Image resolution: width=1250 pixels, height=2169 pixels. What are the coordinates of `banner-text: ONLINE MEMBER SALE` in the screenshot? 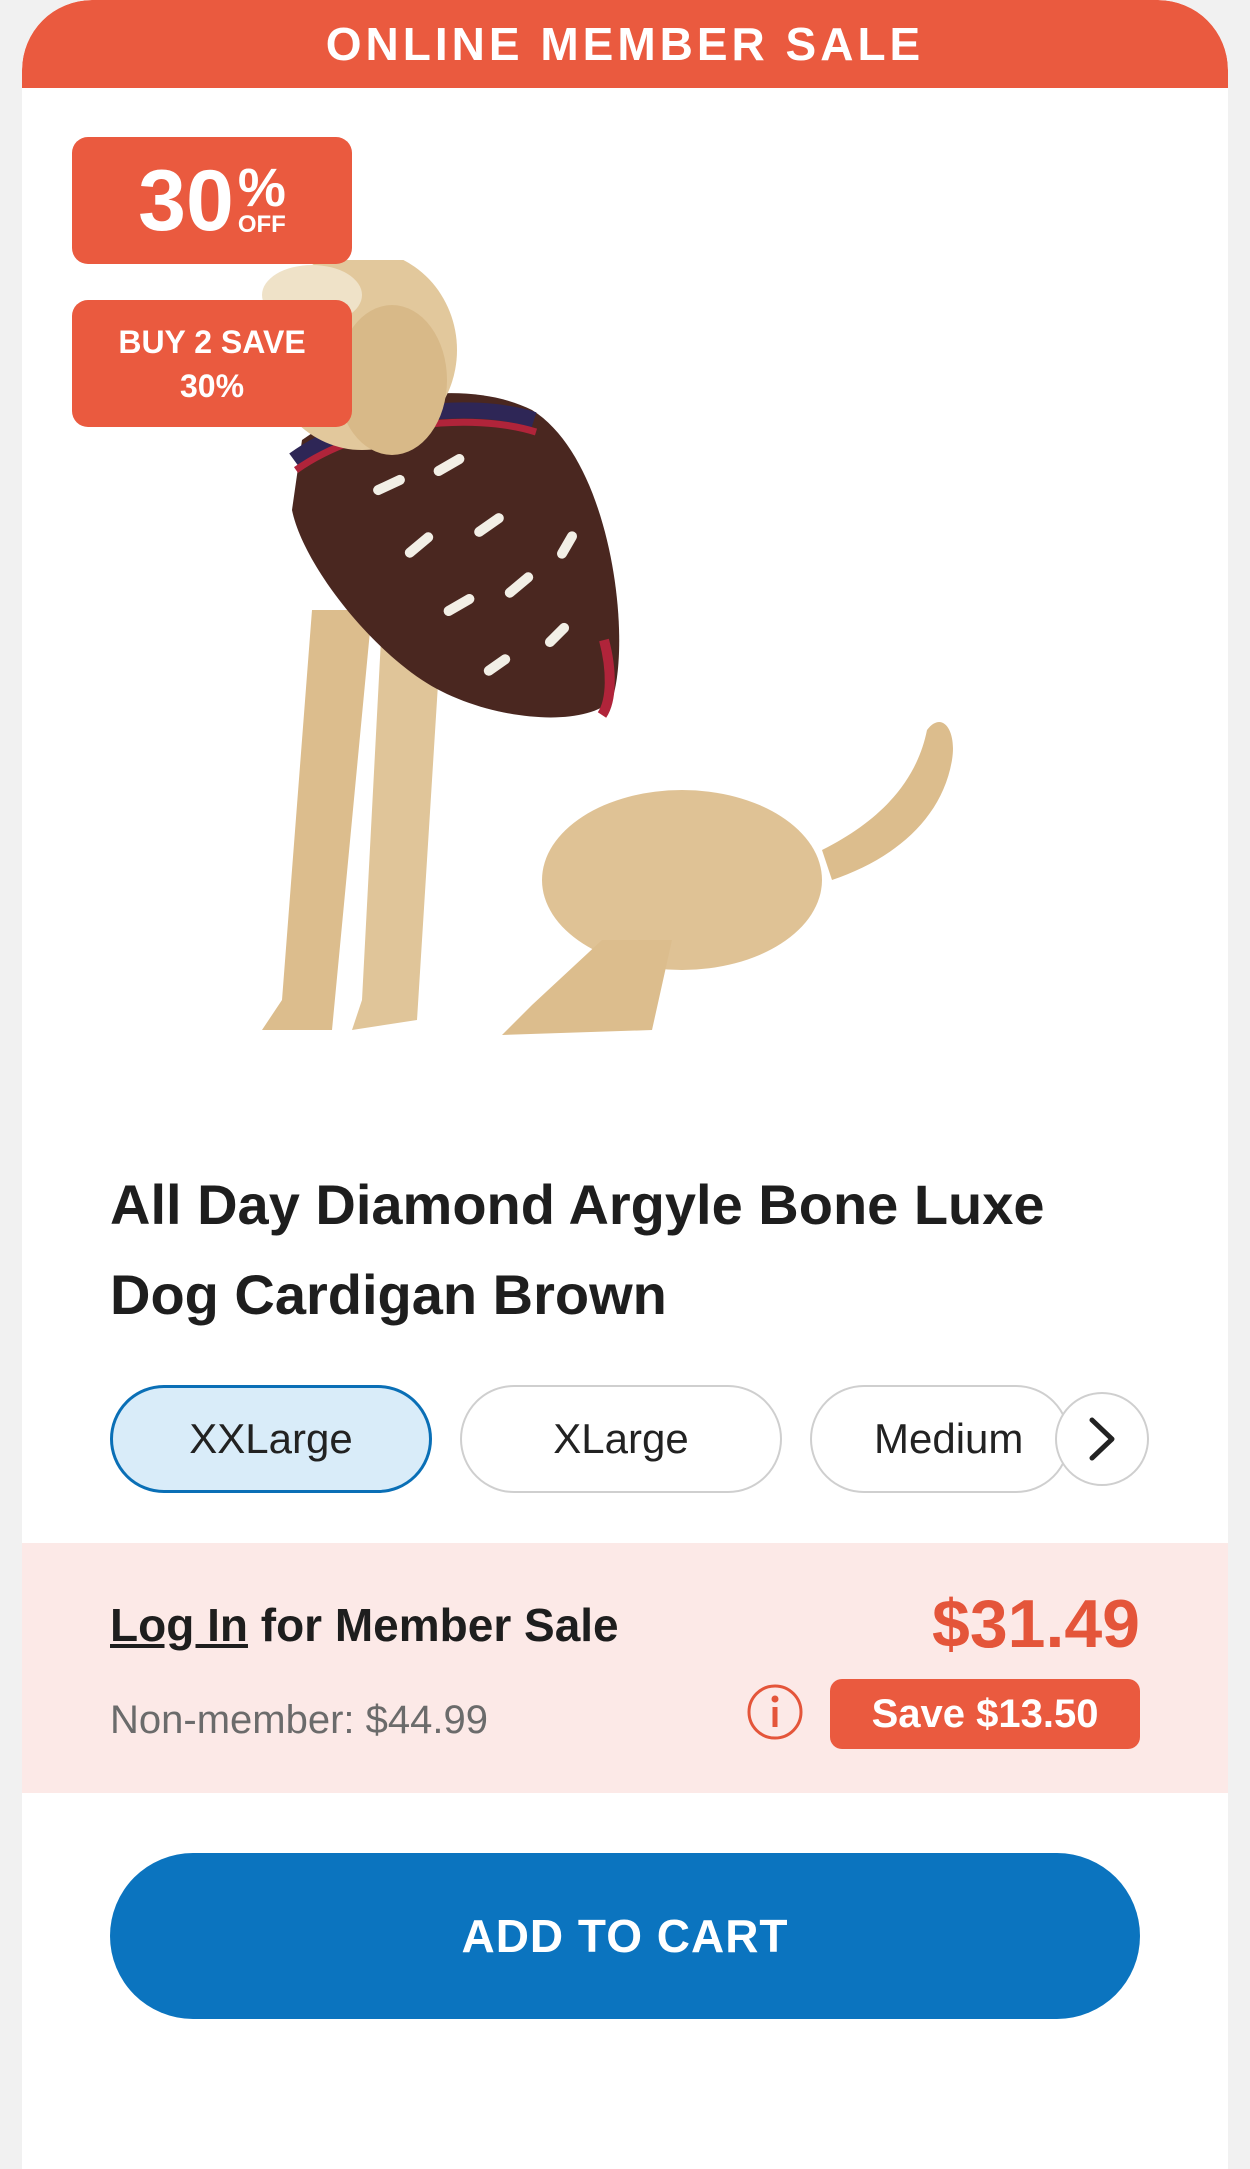 It's located at (625, 44).